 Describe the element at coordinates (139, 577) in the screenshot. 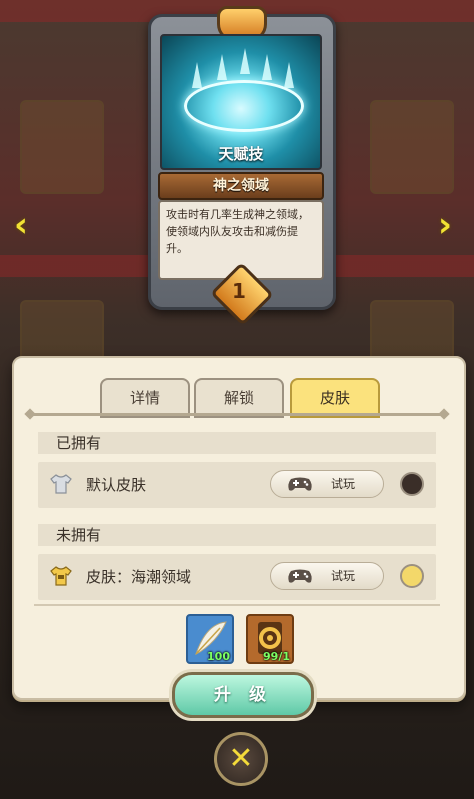

I see `skin-name: 皮肤：海潮领域` at that location.